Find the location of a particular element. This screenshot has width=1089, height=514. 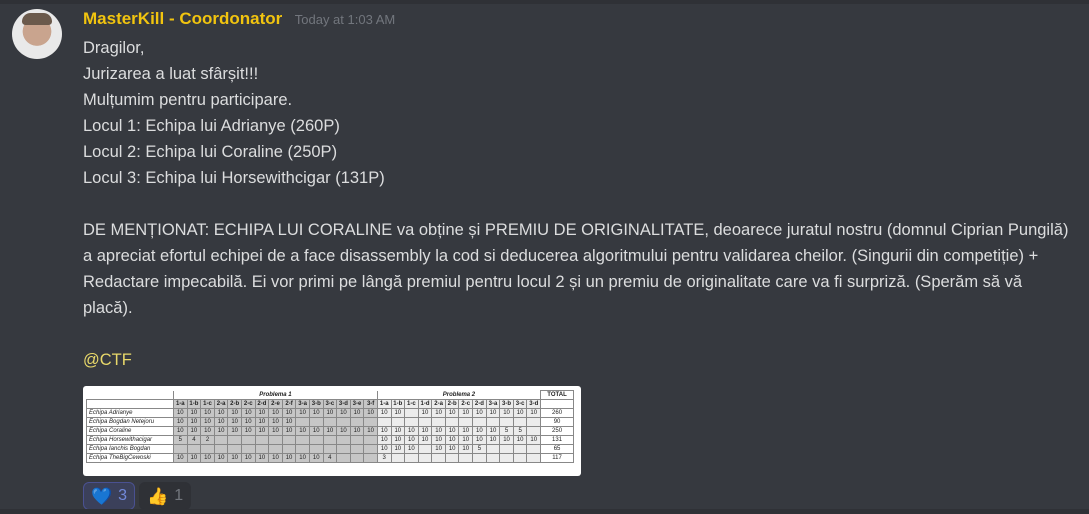

total-cell: 65 is located at coordinates (557, 449).